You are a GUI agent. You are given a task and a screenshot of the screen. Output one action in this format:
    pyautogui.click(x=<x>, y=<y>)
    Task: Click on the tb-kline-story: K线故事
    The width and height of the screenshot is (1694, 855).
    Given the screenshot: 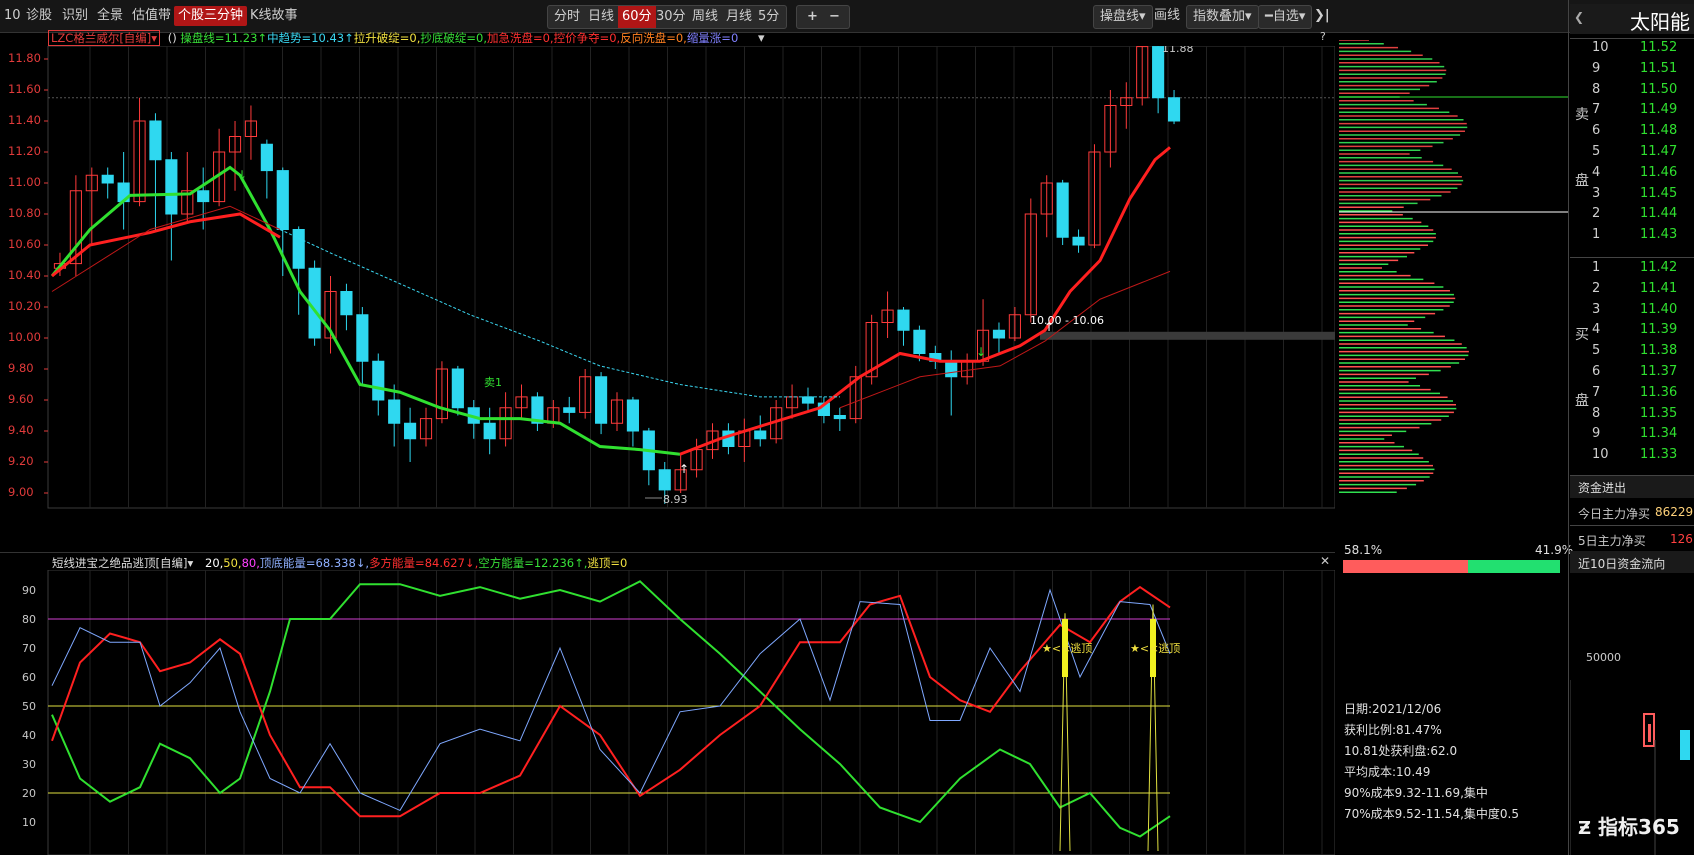 What is the action you would take?
    pyautogui.click(x=274, y=16)
    